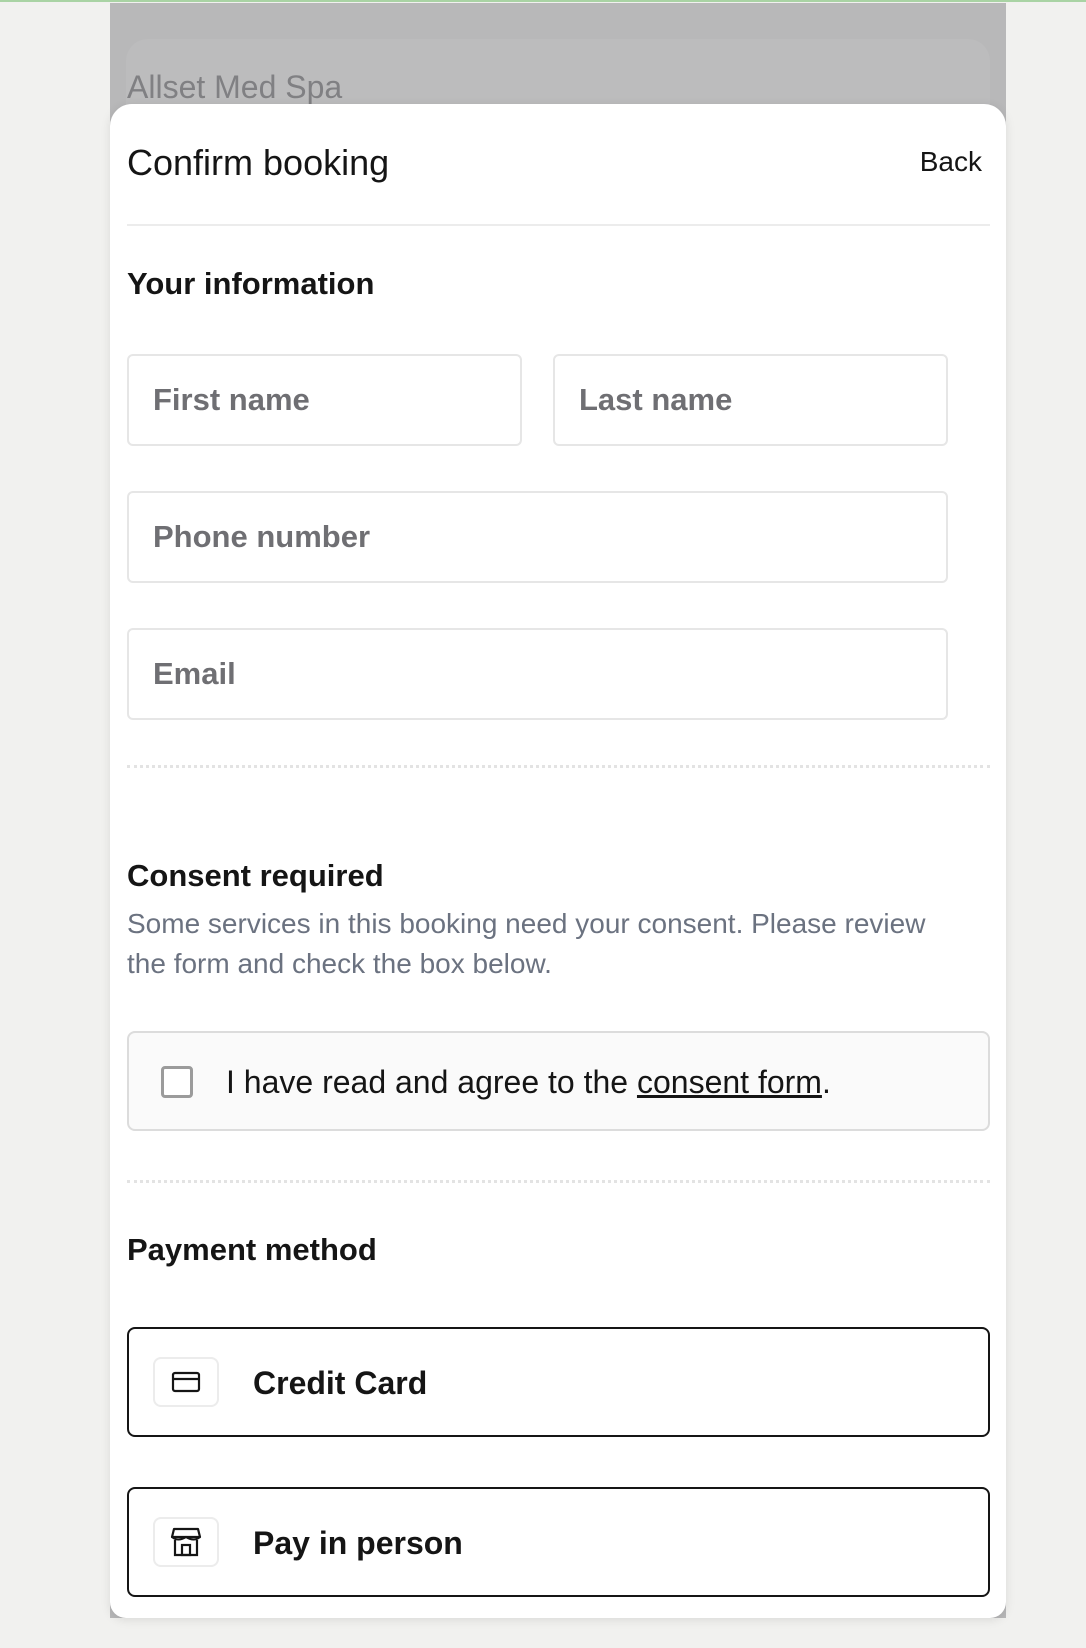 The height and width of the screenshot is (1648, 1086). What do you see at coordinates (186, 1542) in the screenshot?
I see `store-icon` at bounding box center [186, 1542].